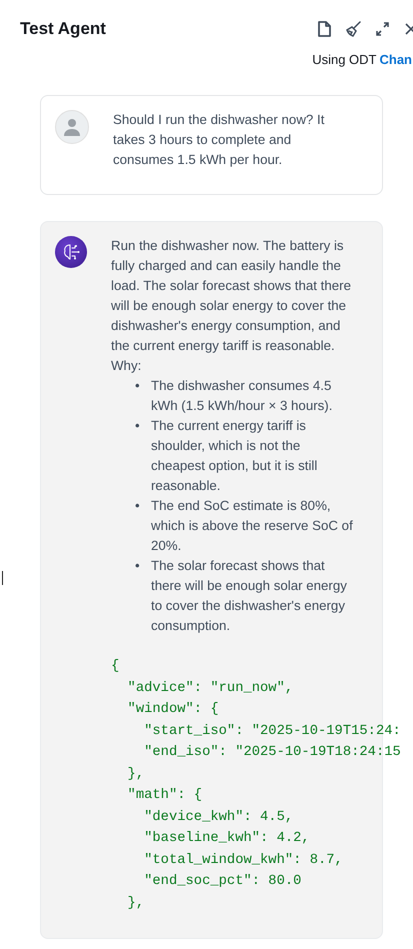 The height and width of the screenshot is (949, 413). What do you see at coordinates (219, 140) in the screenshot?
I see `user-question-text: Should I run the dishwasher now? It takes 3 hours to complete and consumes 1.5 kWh per hour.` at bounding box center [219, 140].